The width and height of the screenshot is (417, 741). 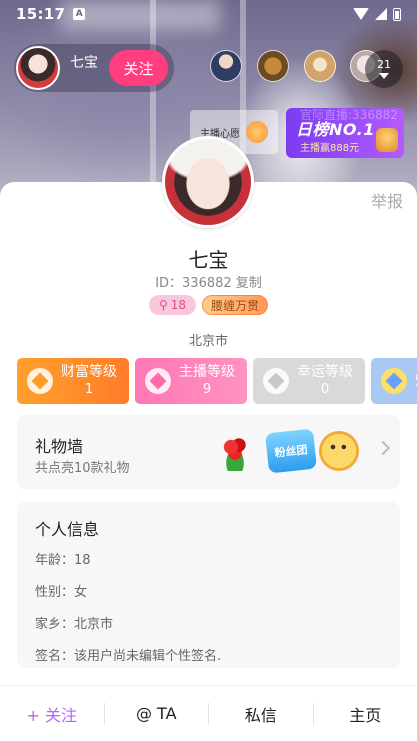 What do you see at coordinates (397, 14) in the screenshot?
I see `battery-icon` at bounding box center [397, 14].